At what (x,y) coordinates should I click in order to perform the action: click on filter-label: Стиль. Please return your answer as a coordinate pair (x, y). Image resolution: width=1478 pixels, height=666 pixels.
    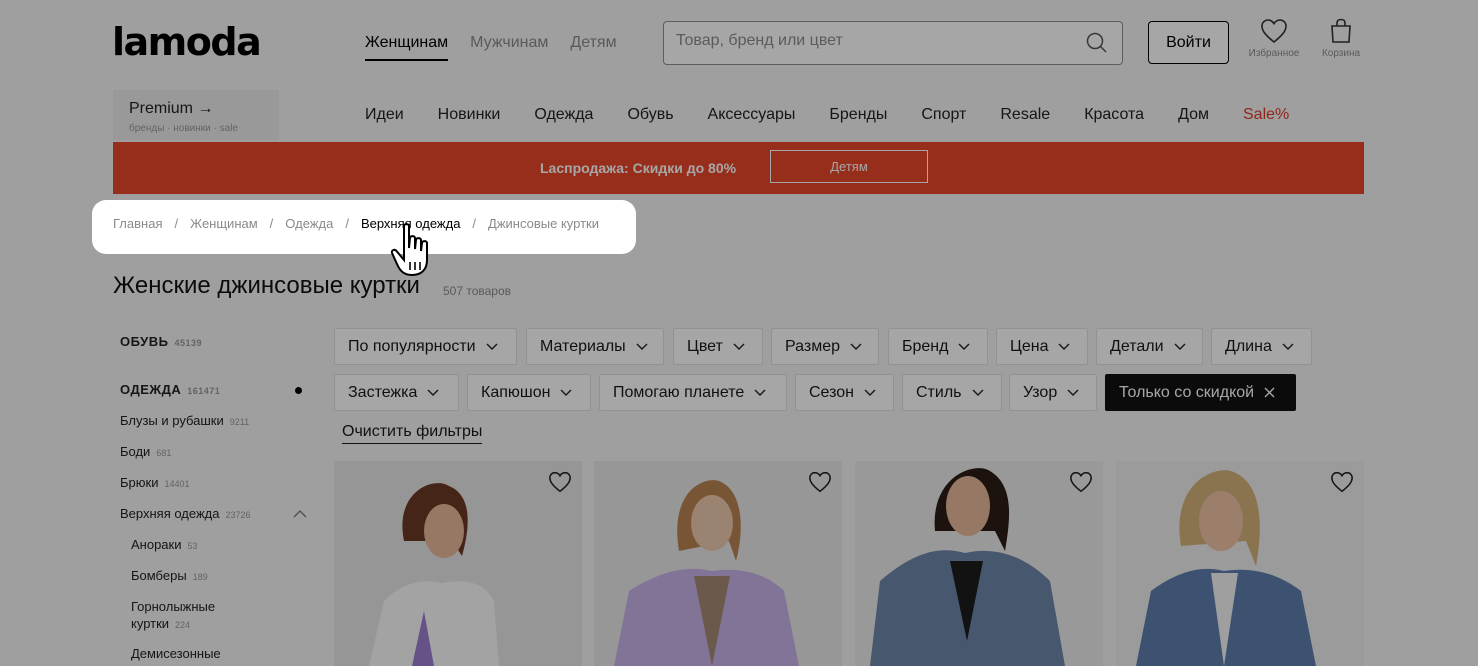
    Looking at the image, I should click on (939, 392).